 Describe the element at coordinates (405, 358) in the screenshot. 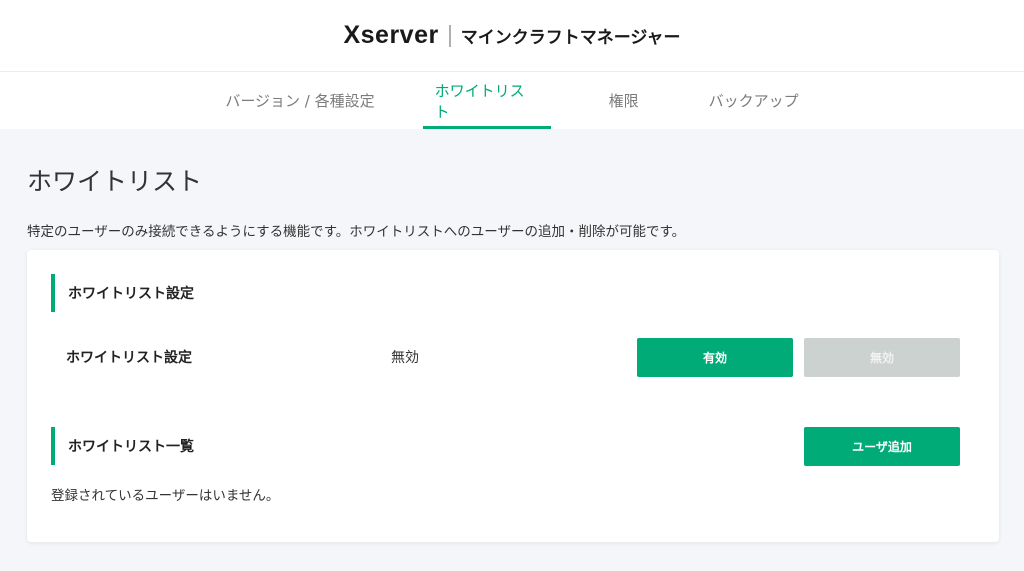

I see `whitelist-status-value: 無効` at that location.